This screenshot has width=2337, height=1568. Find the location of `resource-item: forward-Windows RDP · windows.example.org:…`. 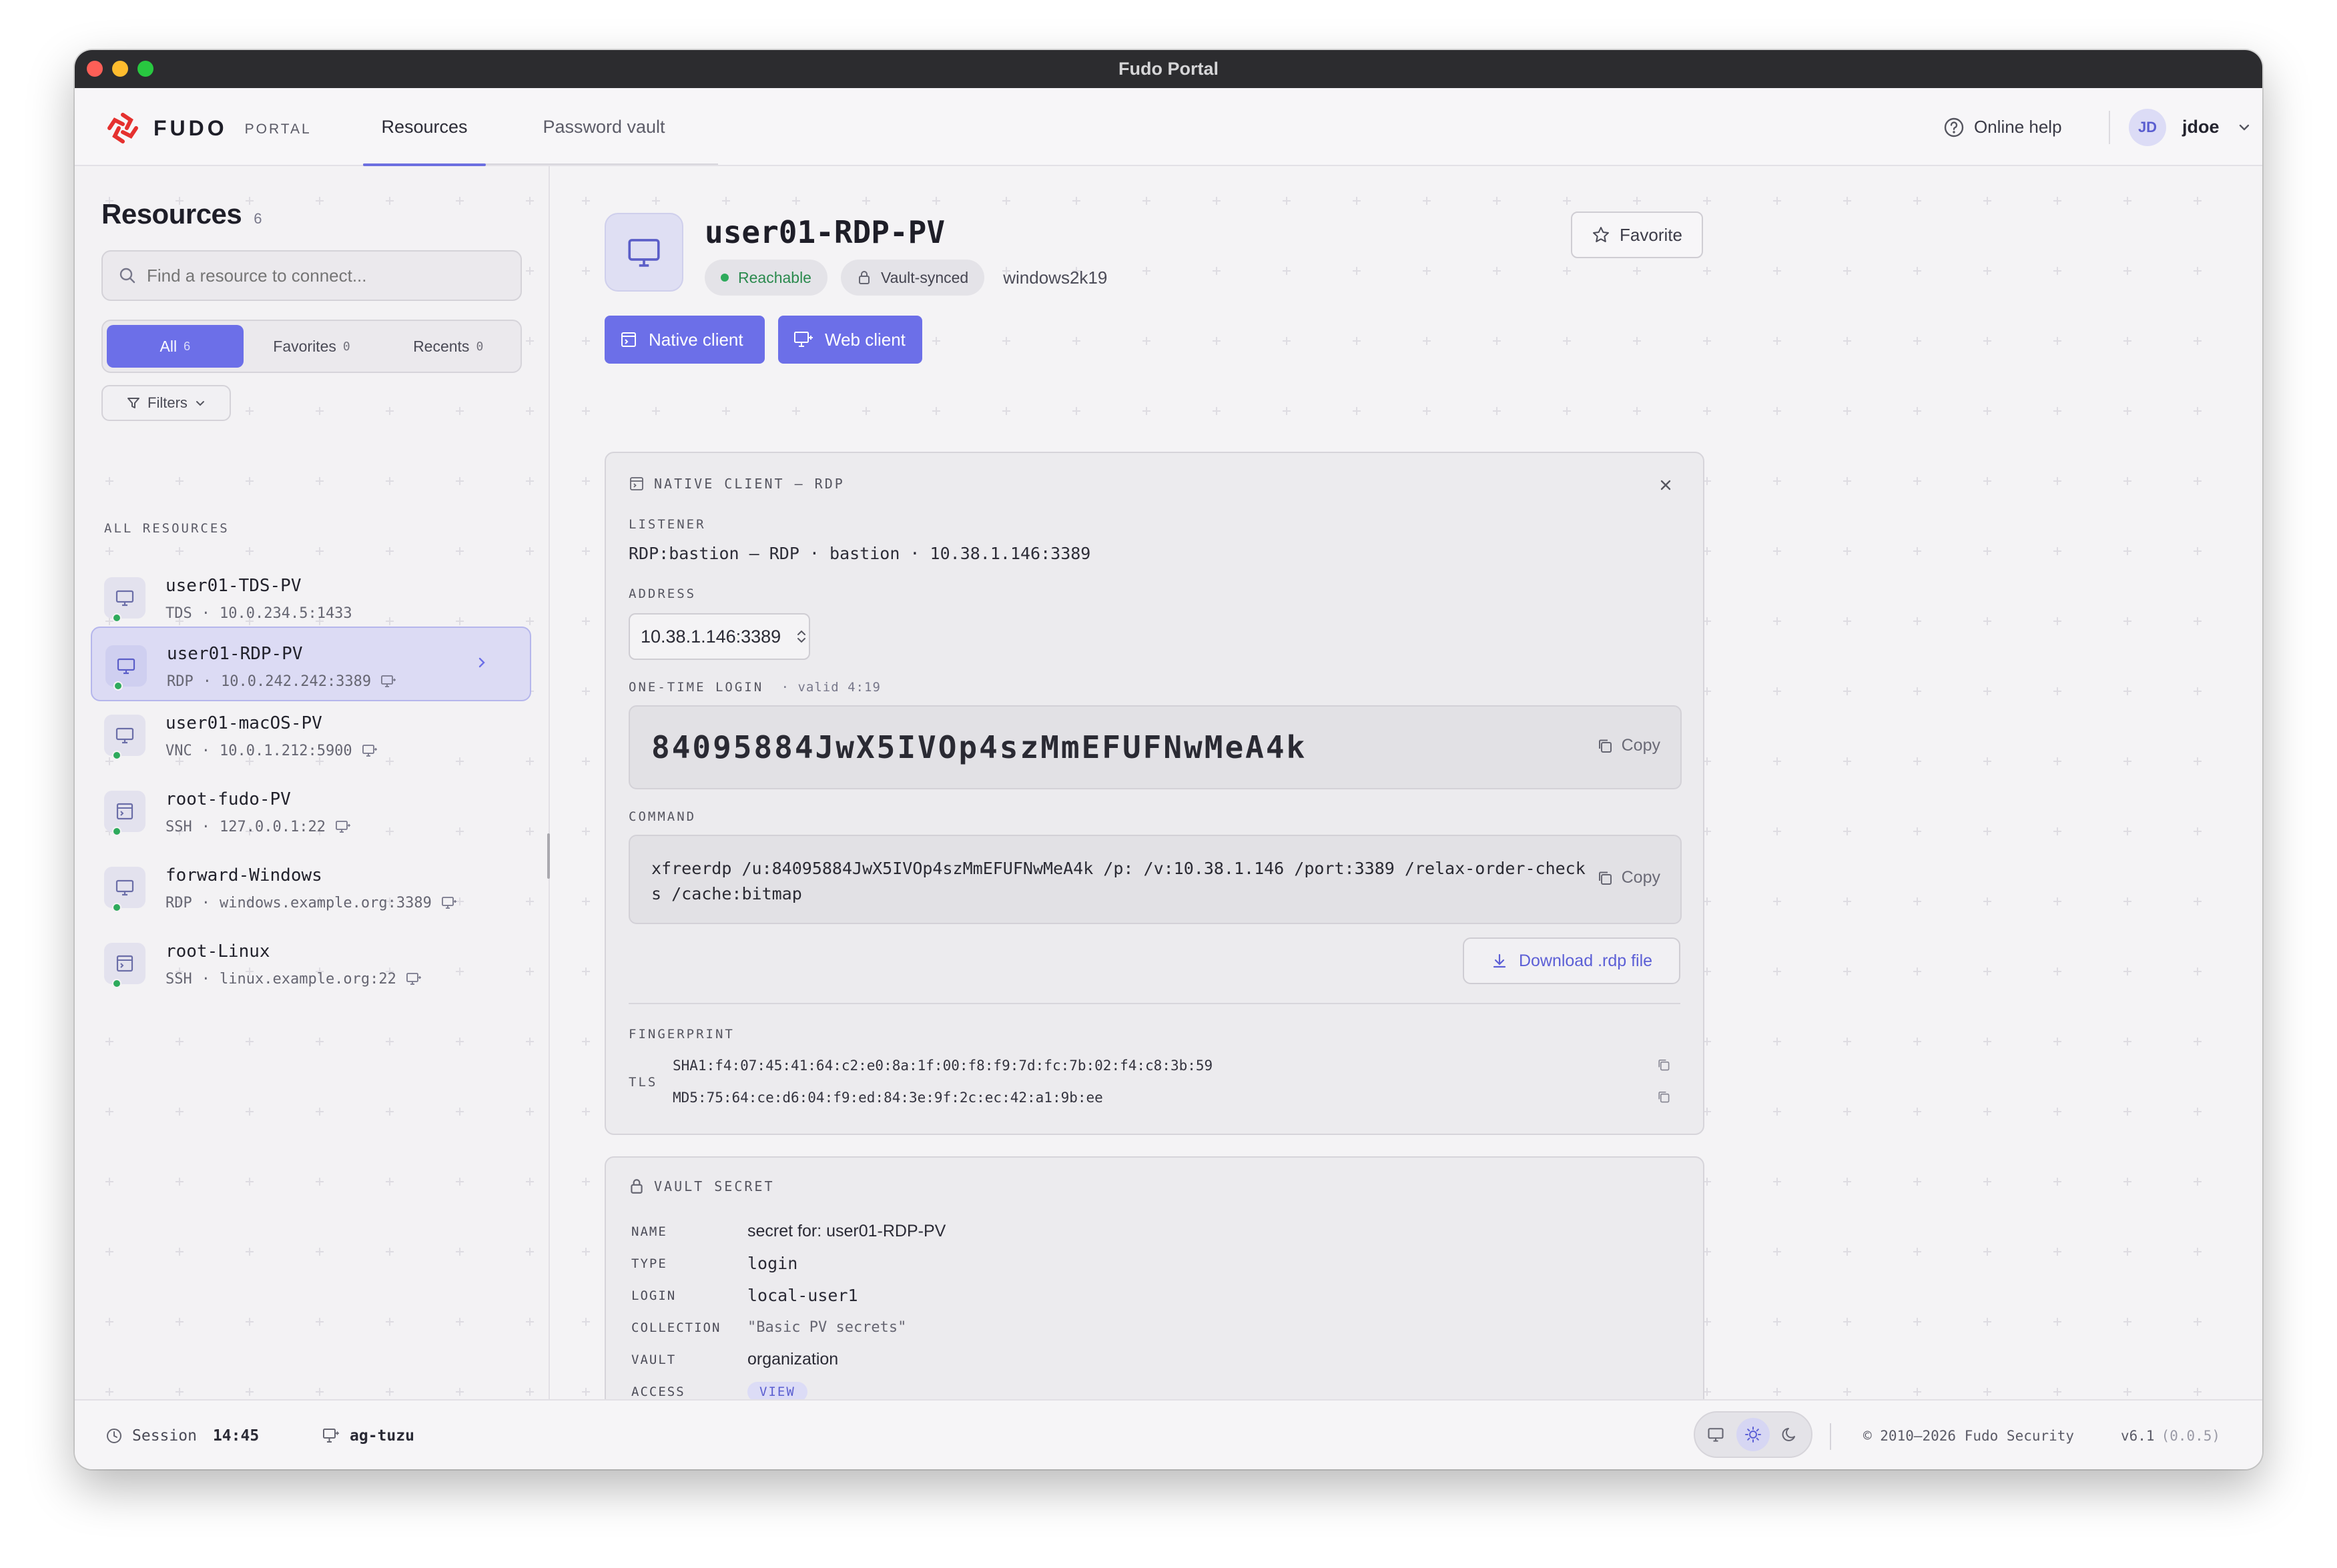

resource-item: forward-Windows RDP · windows.example.org:… is located at coordinates (311, 887).